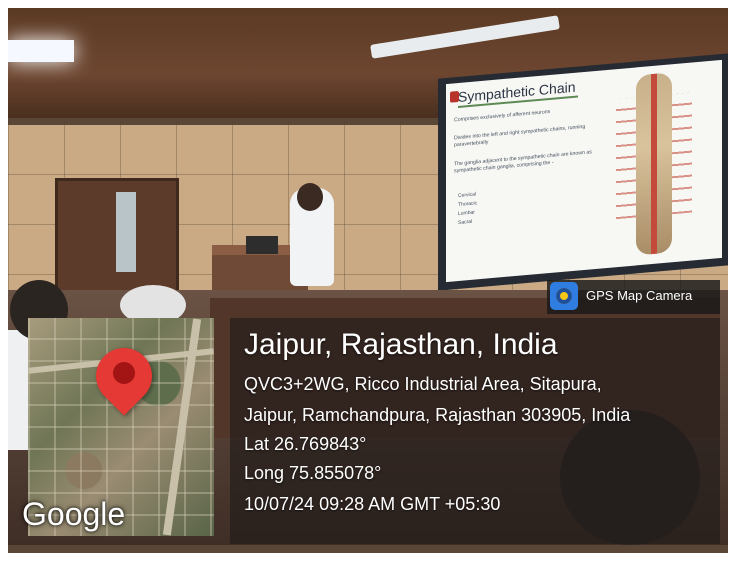 The height and width of the screenshot is (561, 736). Describe the element at coordinates (124, 373) in the screenshot. I see `map-pin-center` at that location.